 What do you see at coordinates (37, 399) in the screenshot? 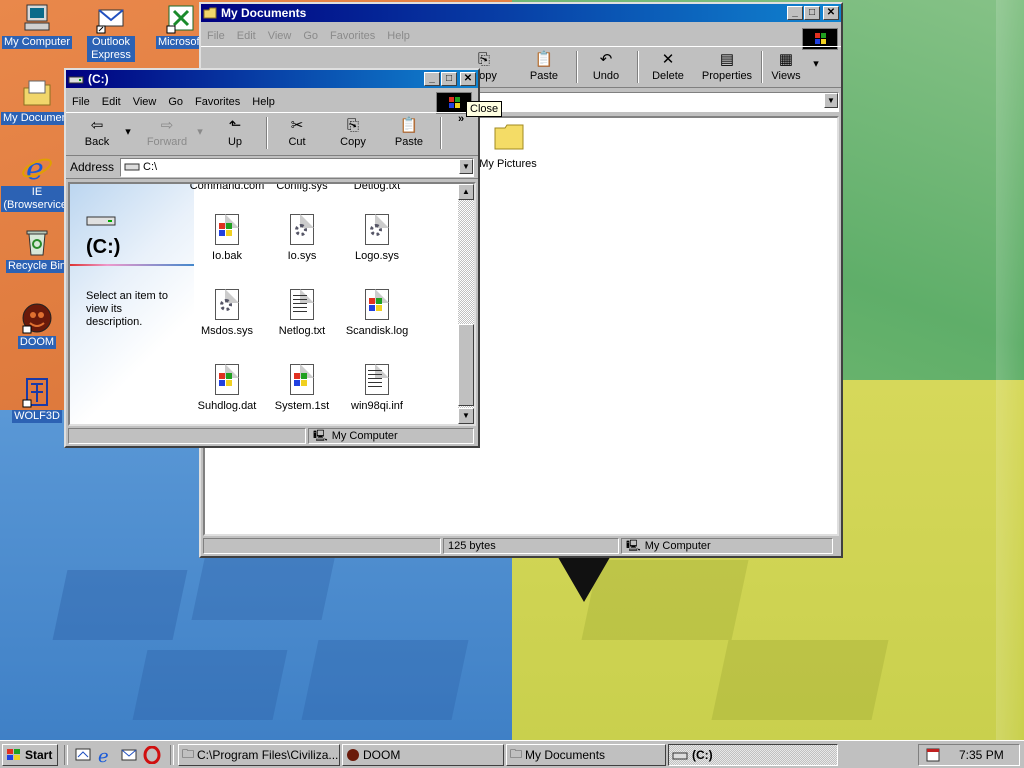
I see `desktop-icon-wolf3d: WOLF3D` at bounding box center [37, 399].